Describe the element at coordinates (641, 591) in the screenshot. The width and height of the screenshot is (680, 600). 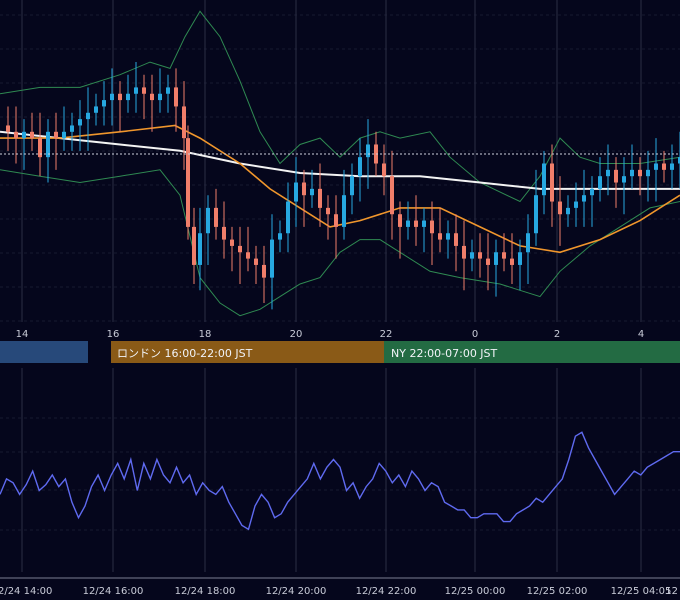
I see `osc-x-tick-label: 12/25 04:05` at that location.